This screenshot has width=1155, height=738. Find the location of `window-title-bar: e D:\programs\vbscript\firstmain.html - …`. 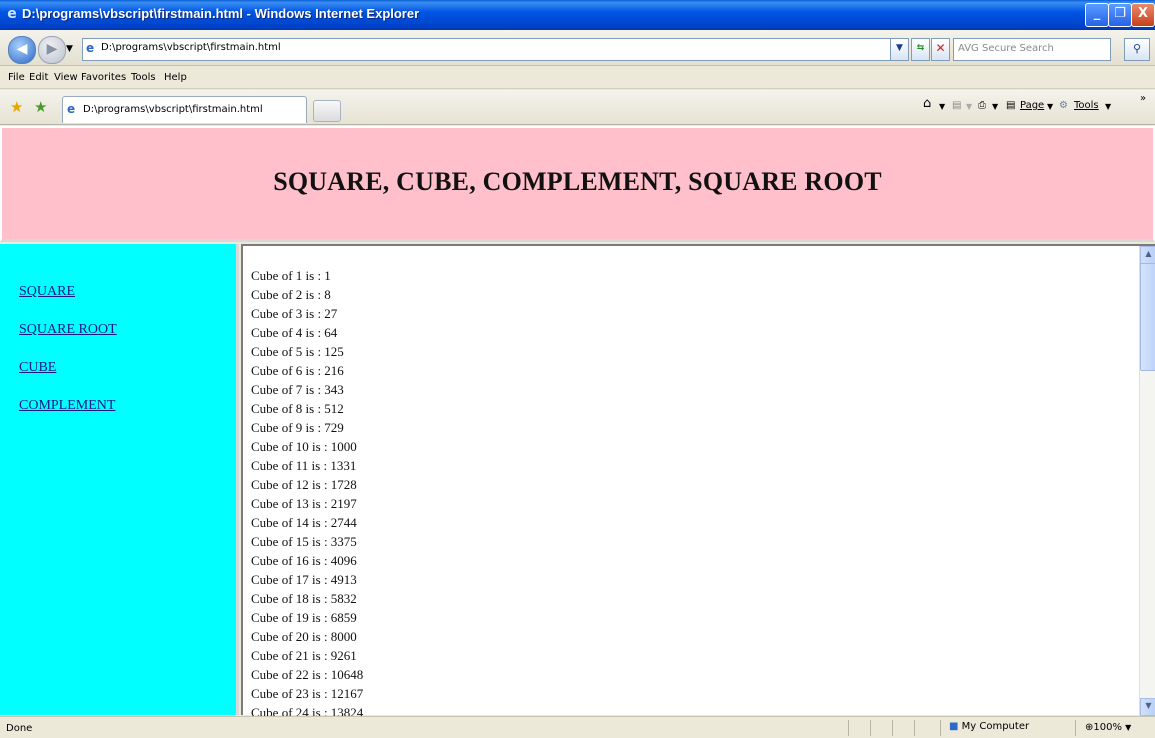

window-title-bar: e D:\programs\vbscript\firstmain.html - … is located at coordinates (577, 15).